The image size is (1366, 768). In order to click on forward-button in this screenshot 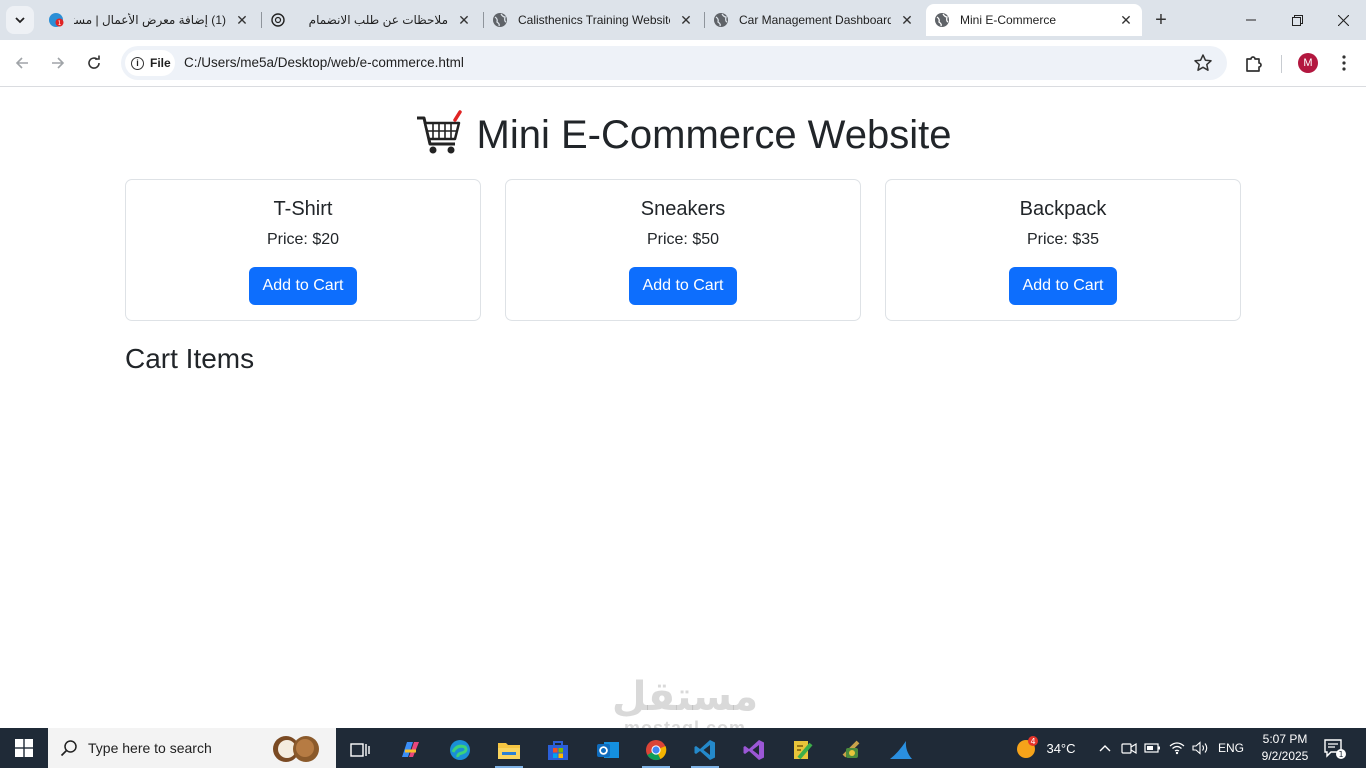, I will do `click(58, 63)`.